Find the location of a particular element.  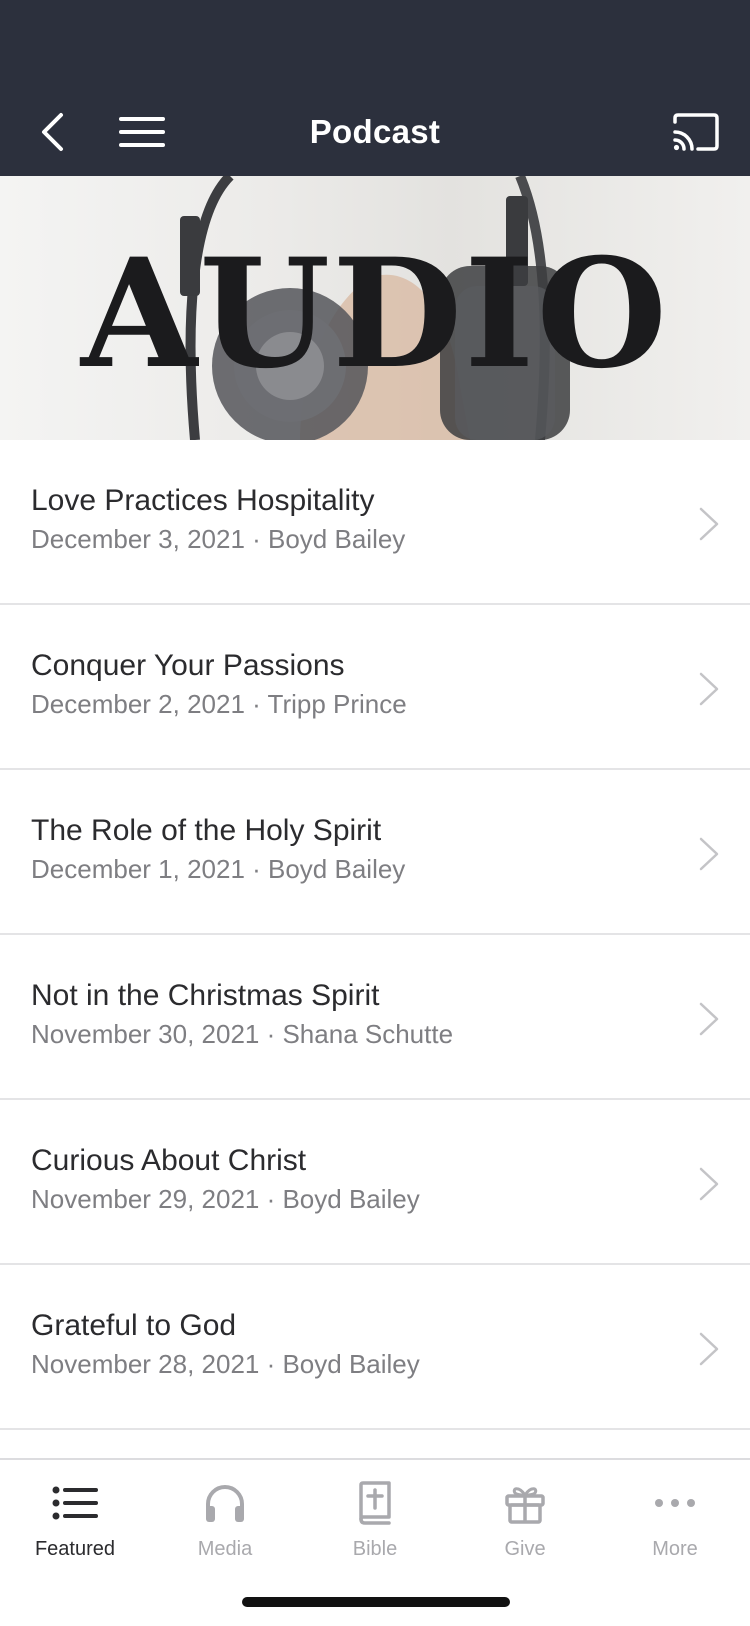

bible-icon is located at coordinates (375, 1503).